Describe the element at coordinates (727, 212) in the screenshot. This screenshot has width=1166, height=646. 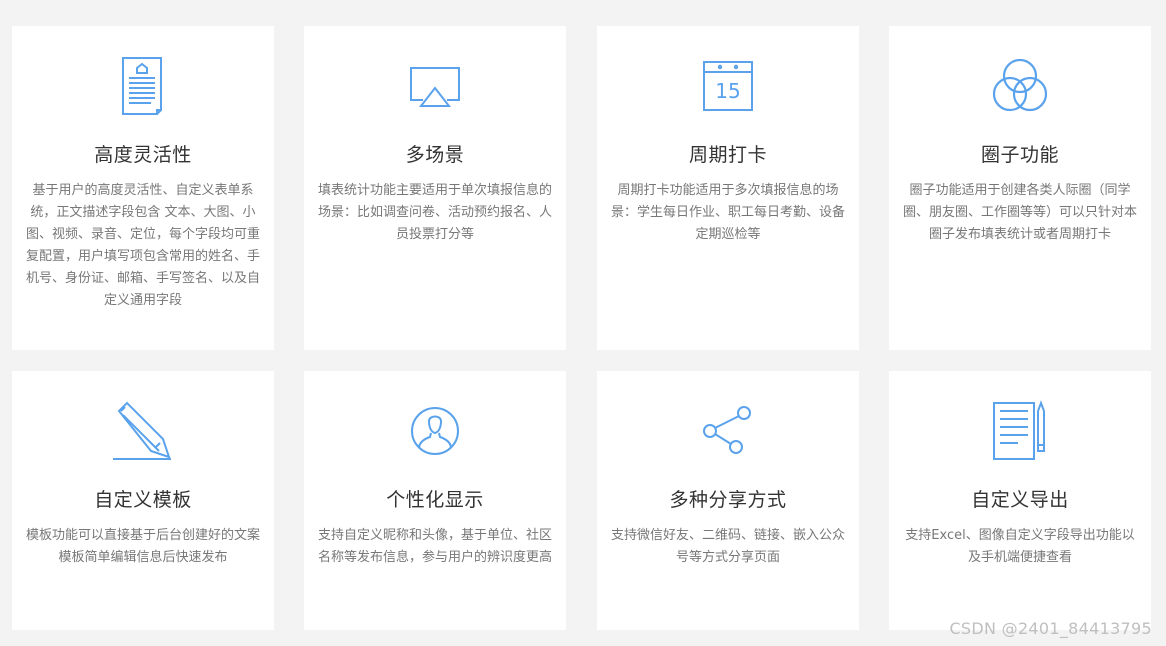
I see `feature-description: 周期打卡功能适用于多次填报信息的场景：学生每日作业、职工每日考勤、设备定期巡检等` at that location.